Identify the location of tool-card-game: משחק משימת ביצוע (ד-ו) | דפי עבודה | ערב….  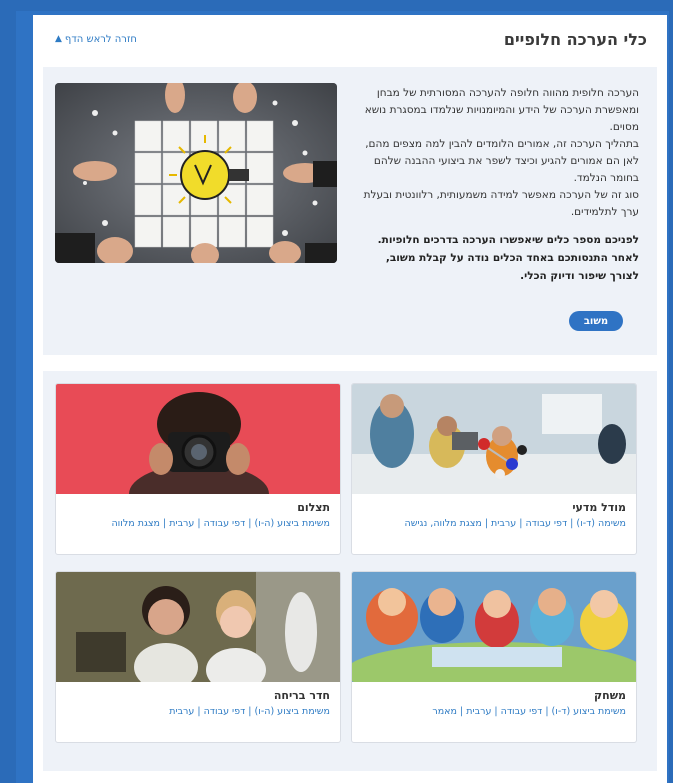
(494, 657).